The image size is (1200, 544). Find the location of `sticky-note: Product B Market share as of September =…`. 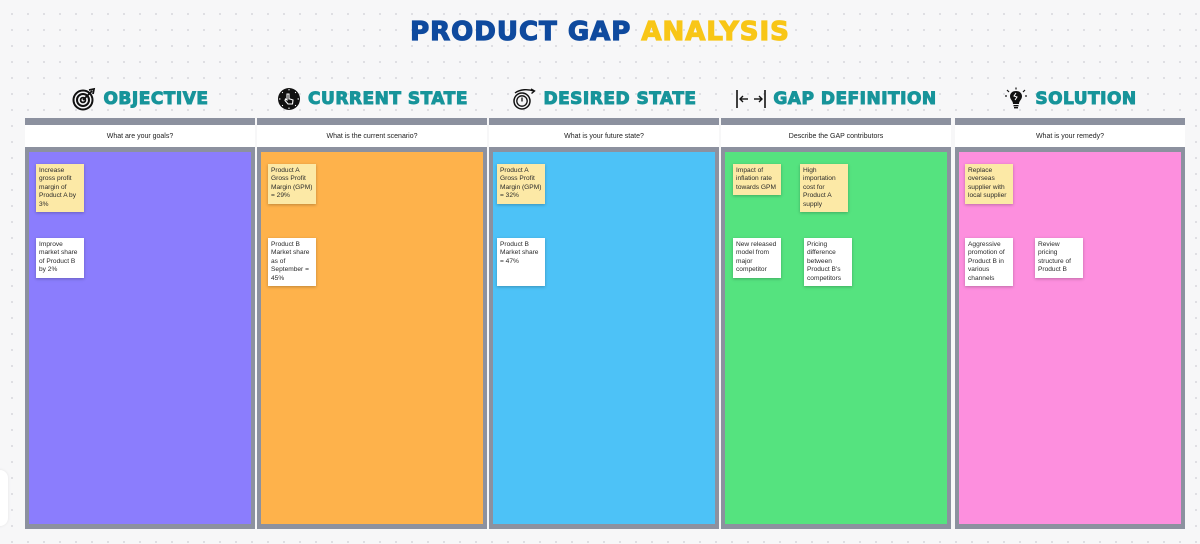

sticky-note: Product B Market share as of September =… is located at coordinates (292, 262).